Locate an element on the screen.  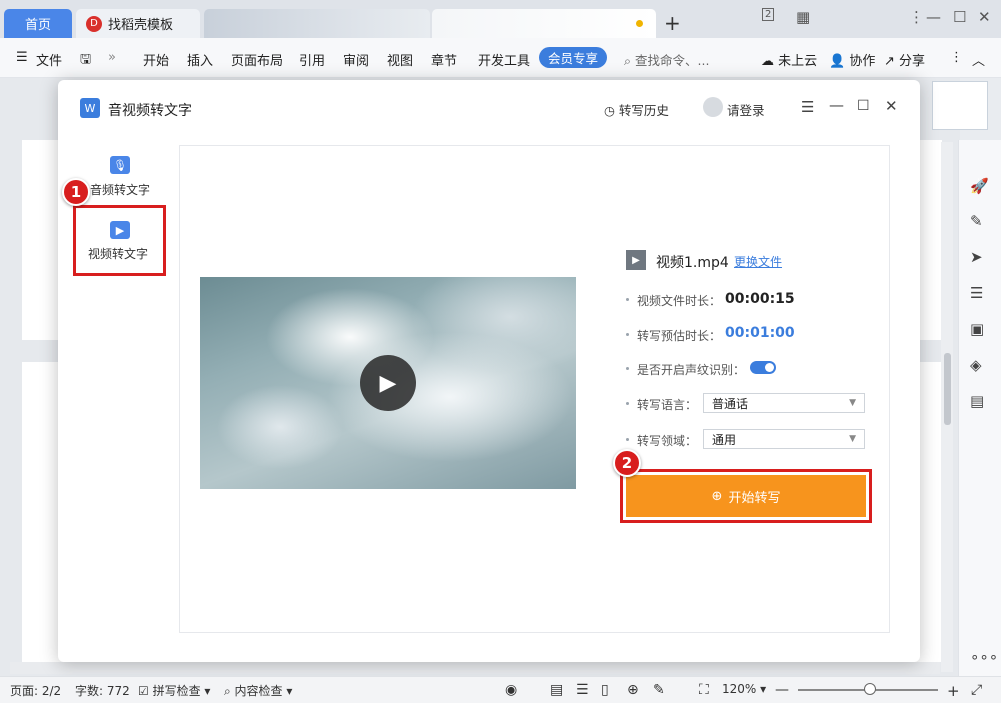
scroll-thumb is located at coordinates (947, 389).